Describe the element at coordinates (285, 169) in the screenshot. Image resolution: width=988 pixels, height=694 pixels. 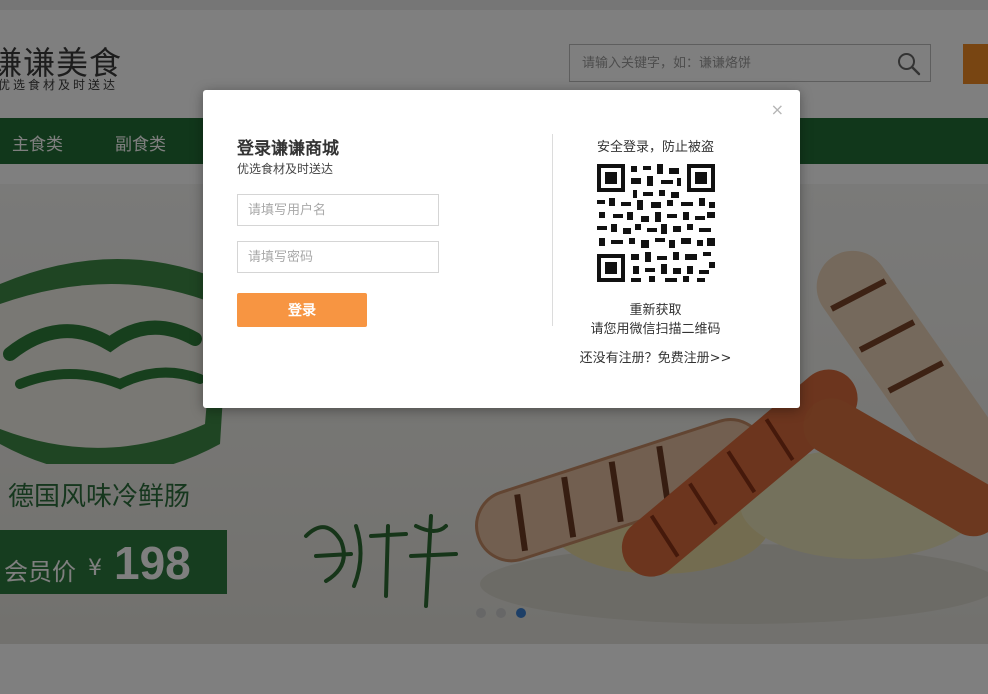
I see `login-subtitle: 优选食材及时送达` at that location.